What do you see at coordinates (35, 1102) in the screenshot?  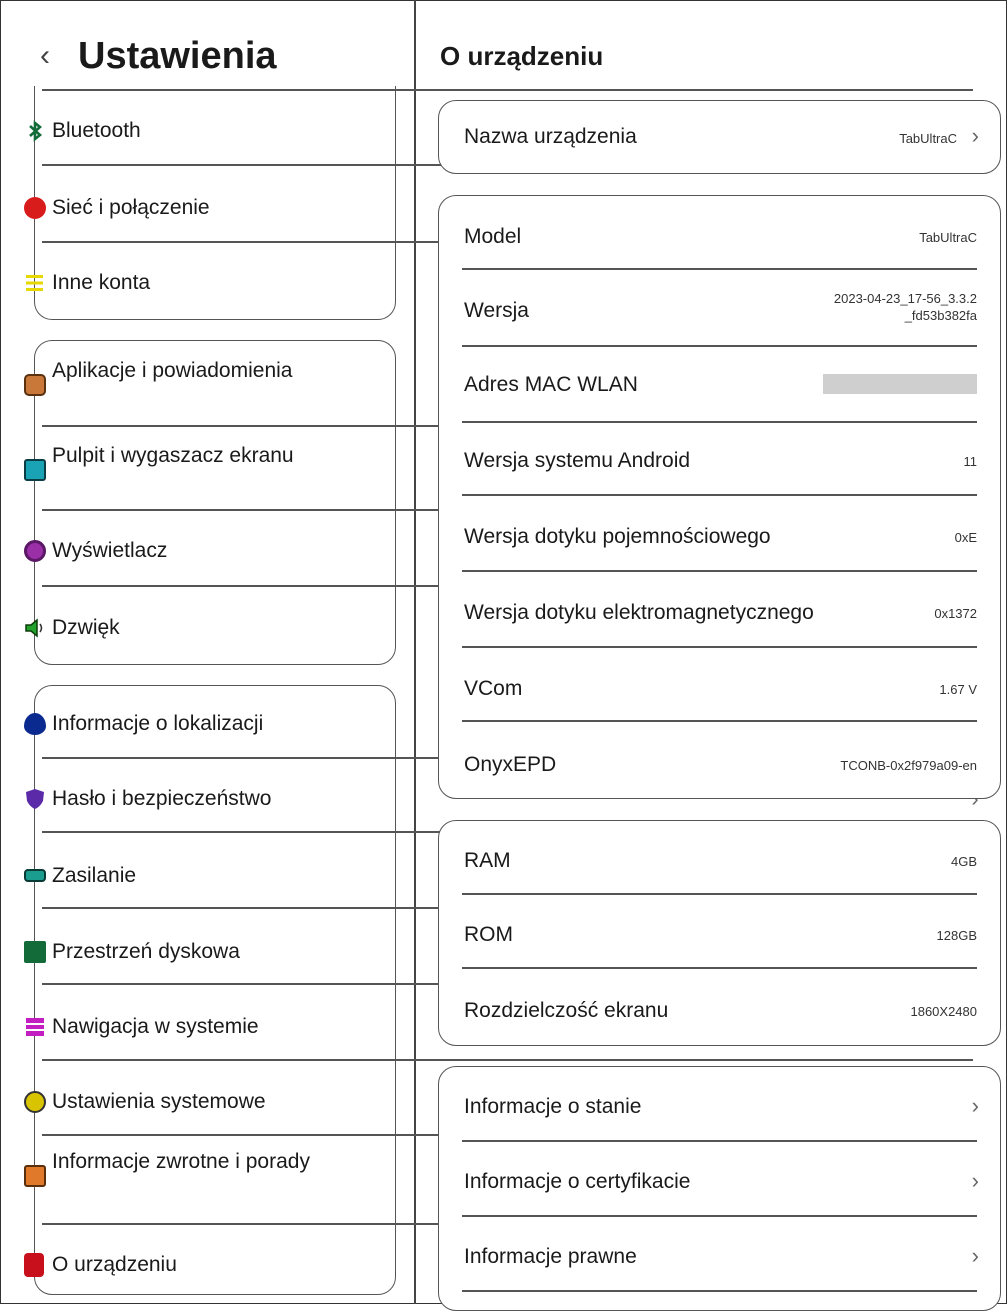 I see `system-settings-icon` at bounding box center [35, 1102].